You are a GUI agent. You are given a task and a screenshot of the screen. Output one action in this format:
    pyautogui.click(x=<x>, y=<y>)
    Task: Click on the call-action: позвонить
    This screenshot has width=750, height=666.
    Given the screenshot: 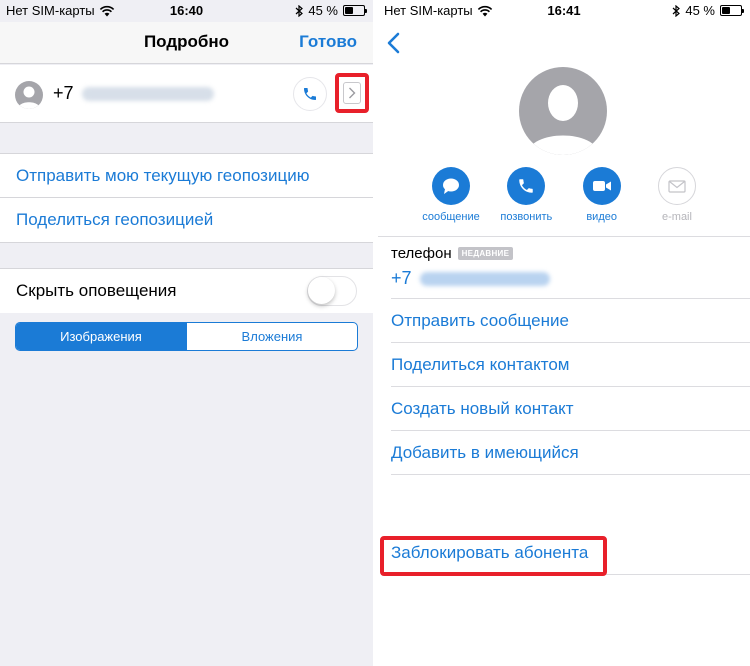 What is the action you would take?
    pyautogui.click(x=526, y=195)
    